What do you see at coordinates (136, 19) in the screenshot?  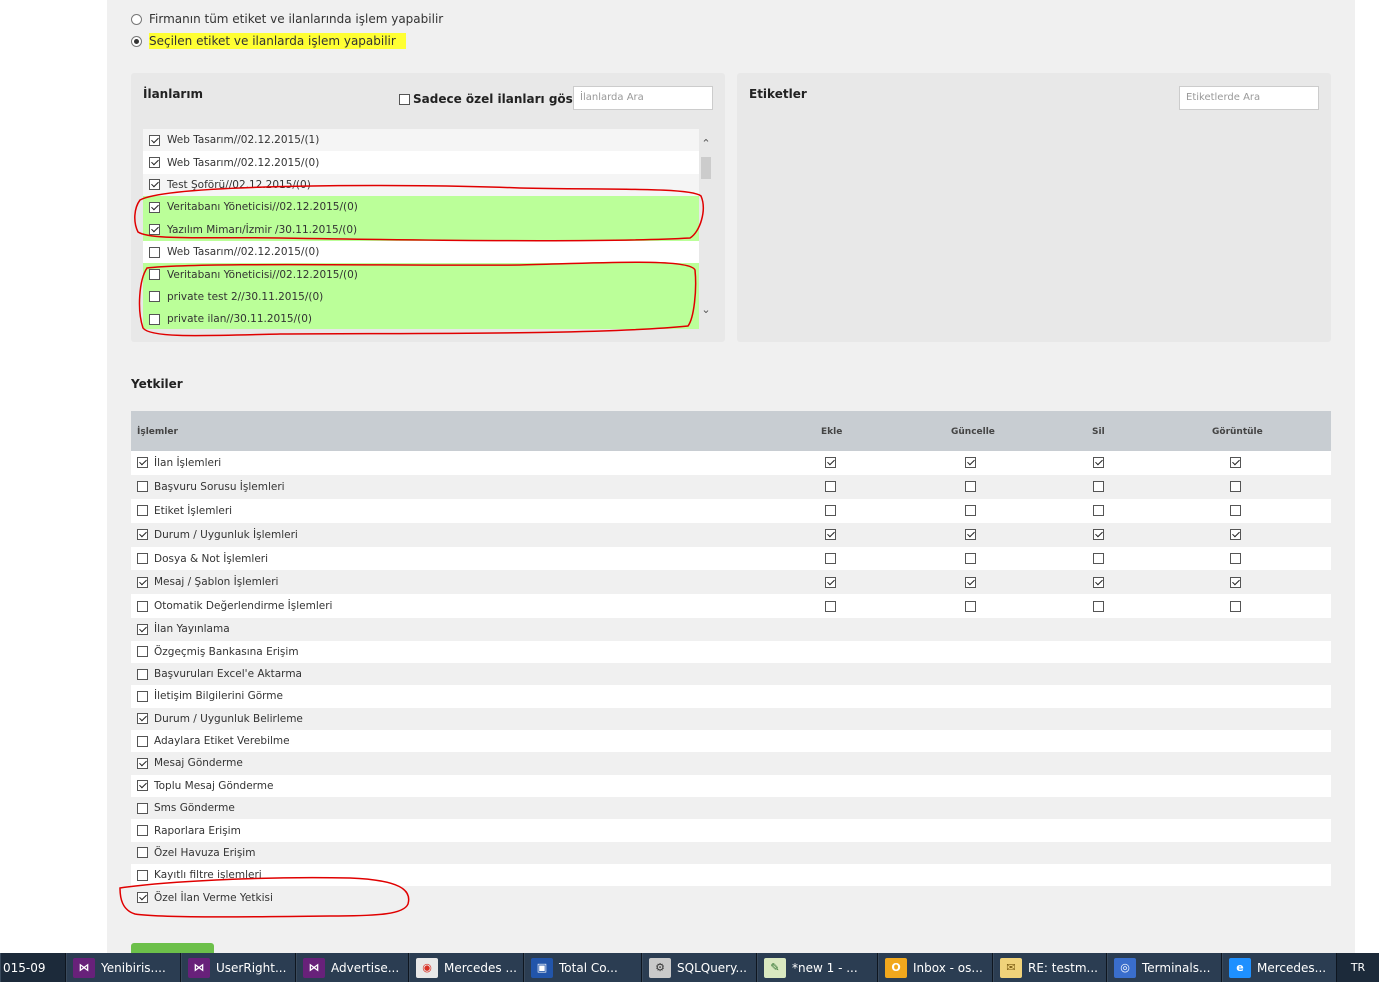 I see `scope-all-radio` at bounding box center [136, 19].